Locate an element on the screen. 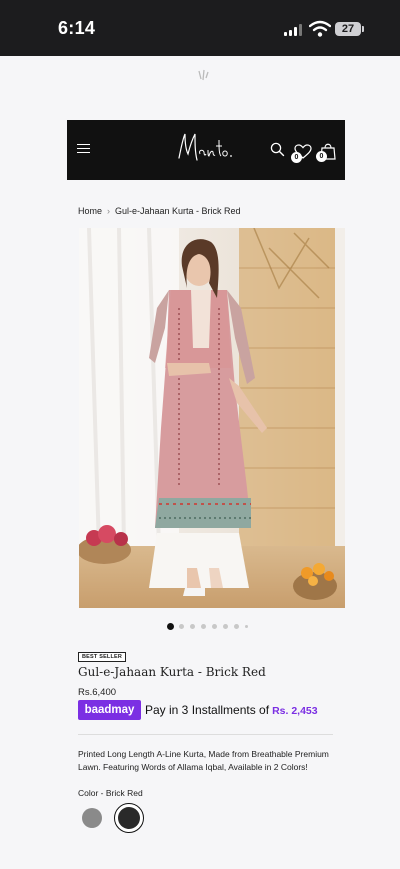  installment-label: Pay in 3 Installments of is located at coordinates (207, 710).